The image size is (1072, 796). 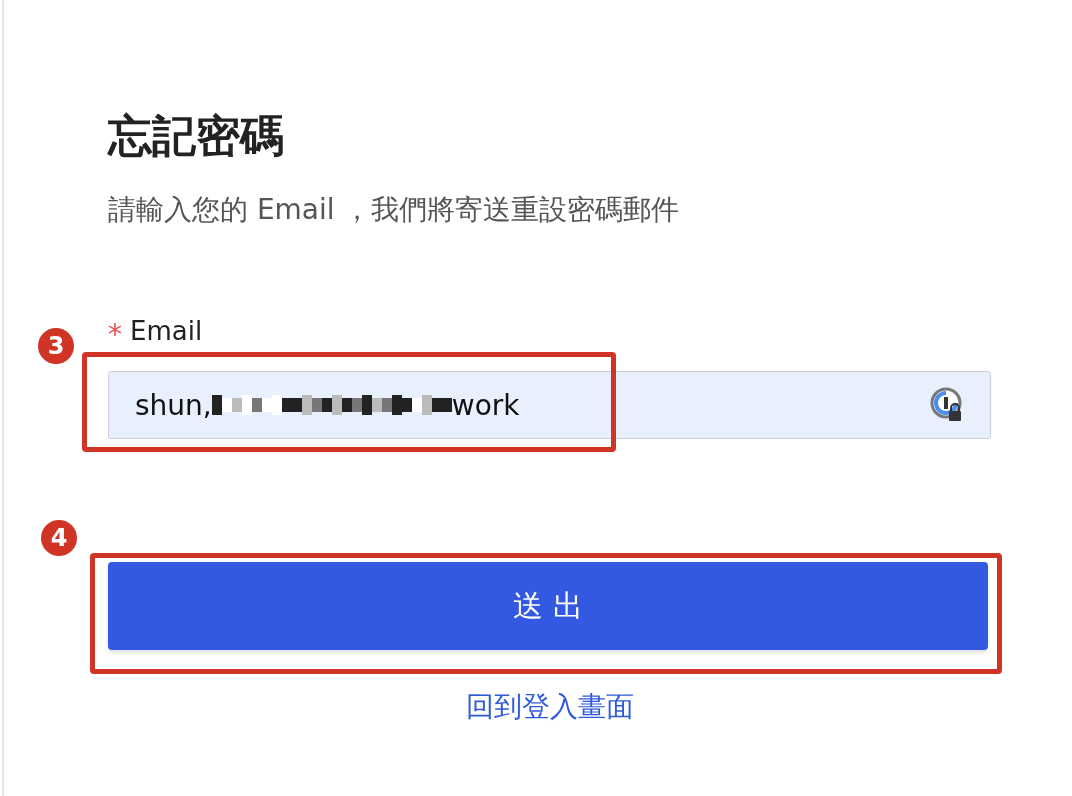 I want to click on field-value: work, so click(x=485, y=405).